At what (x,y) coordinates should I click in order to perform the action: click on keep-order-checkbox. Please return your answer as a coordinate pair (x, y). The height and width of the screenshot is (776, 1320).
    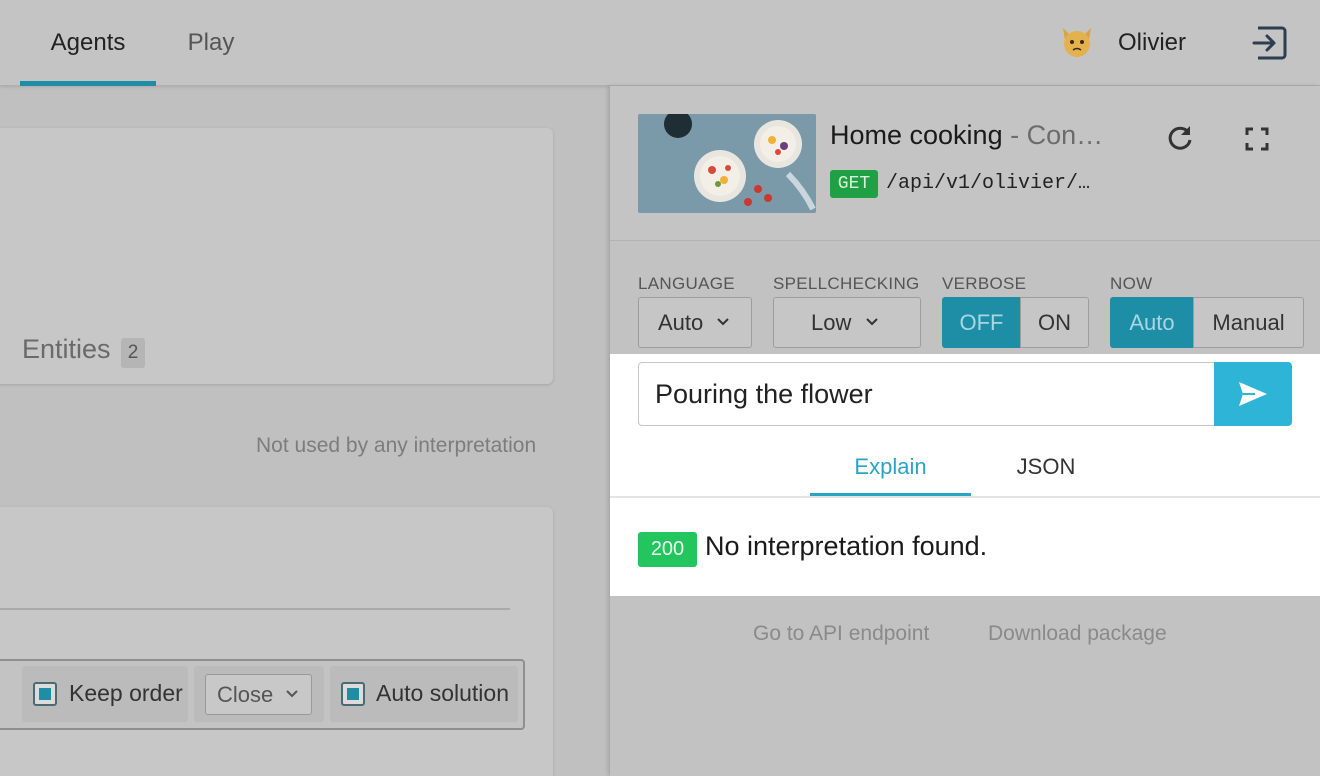
    Looking at the image, I should click on (45, 694).